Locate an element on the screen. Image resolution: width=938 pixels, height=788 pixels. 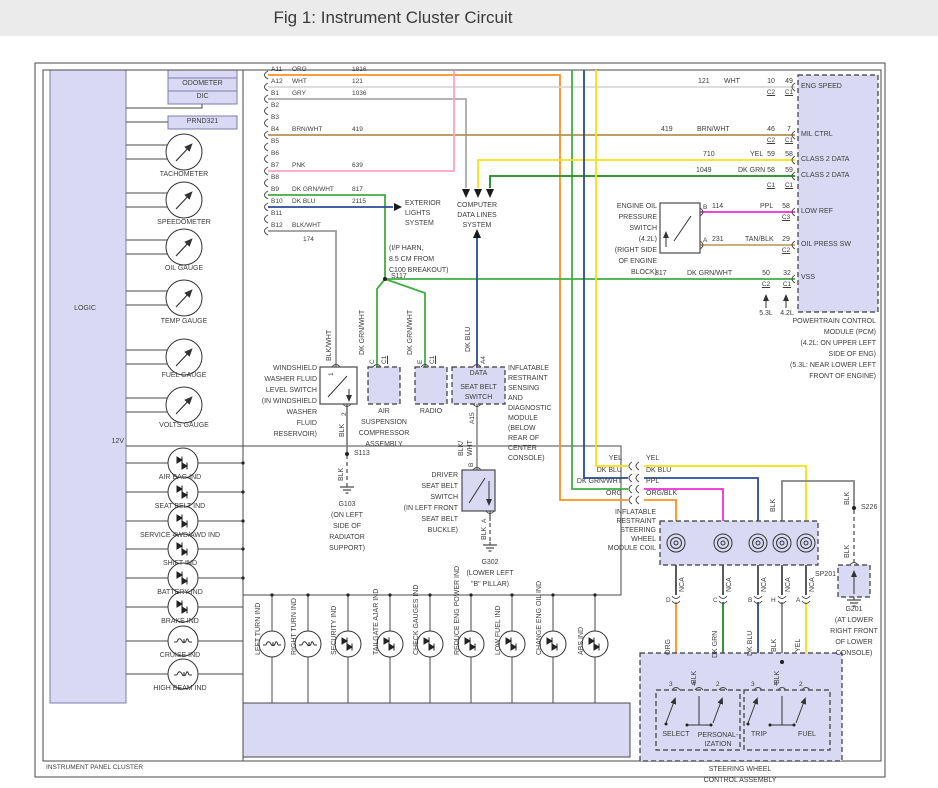
pin-label-a: A is located at coordinates (484, 520).